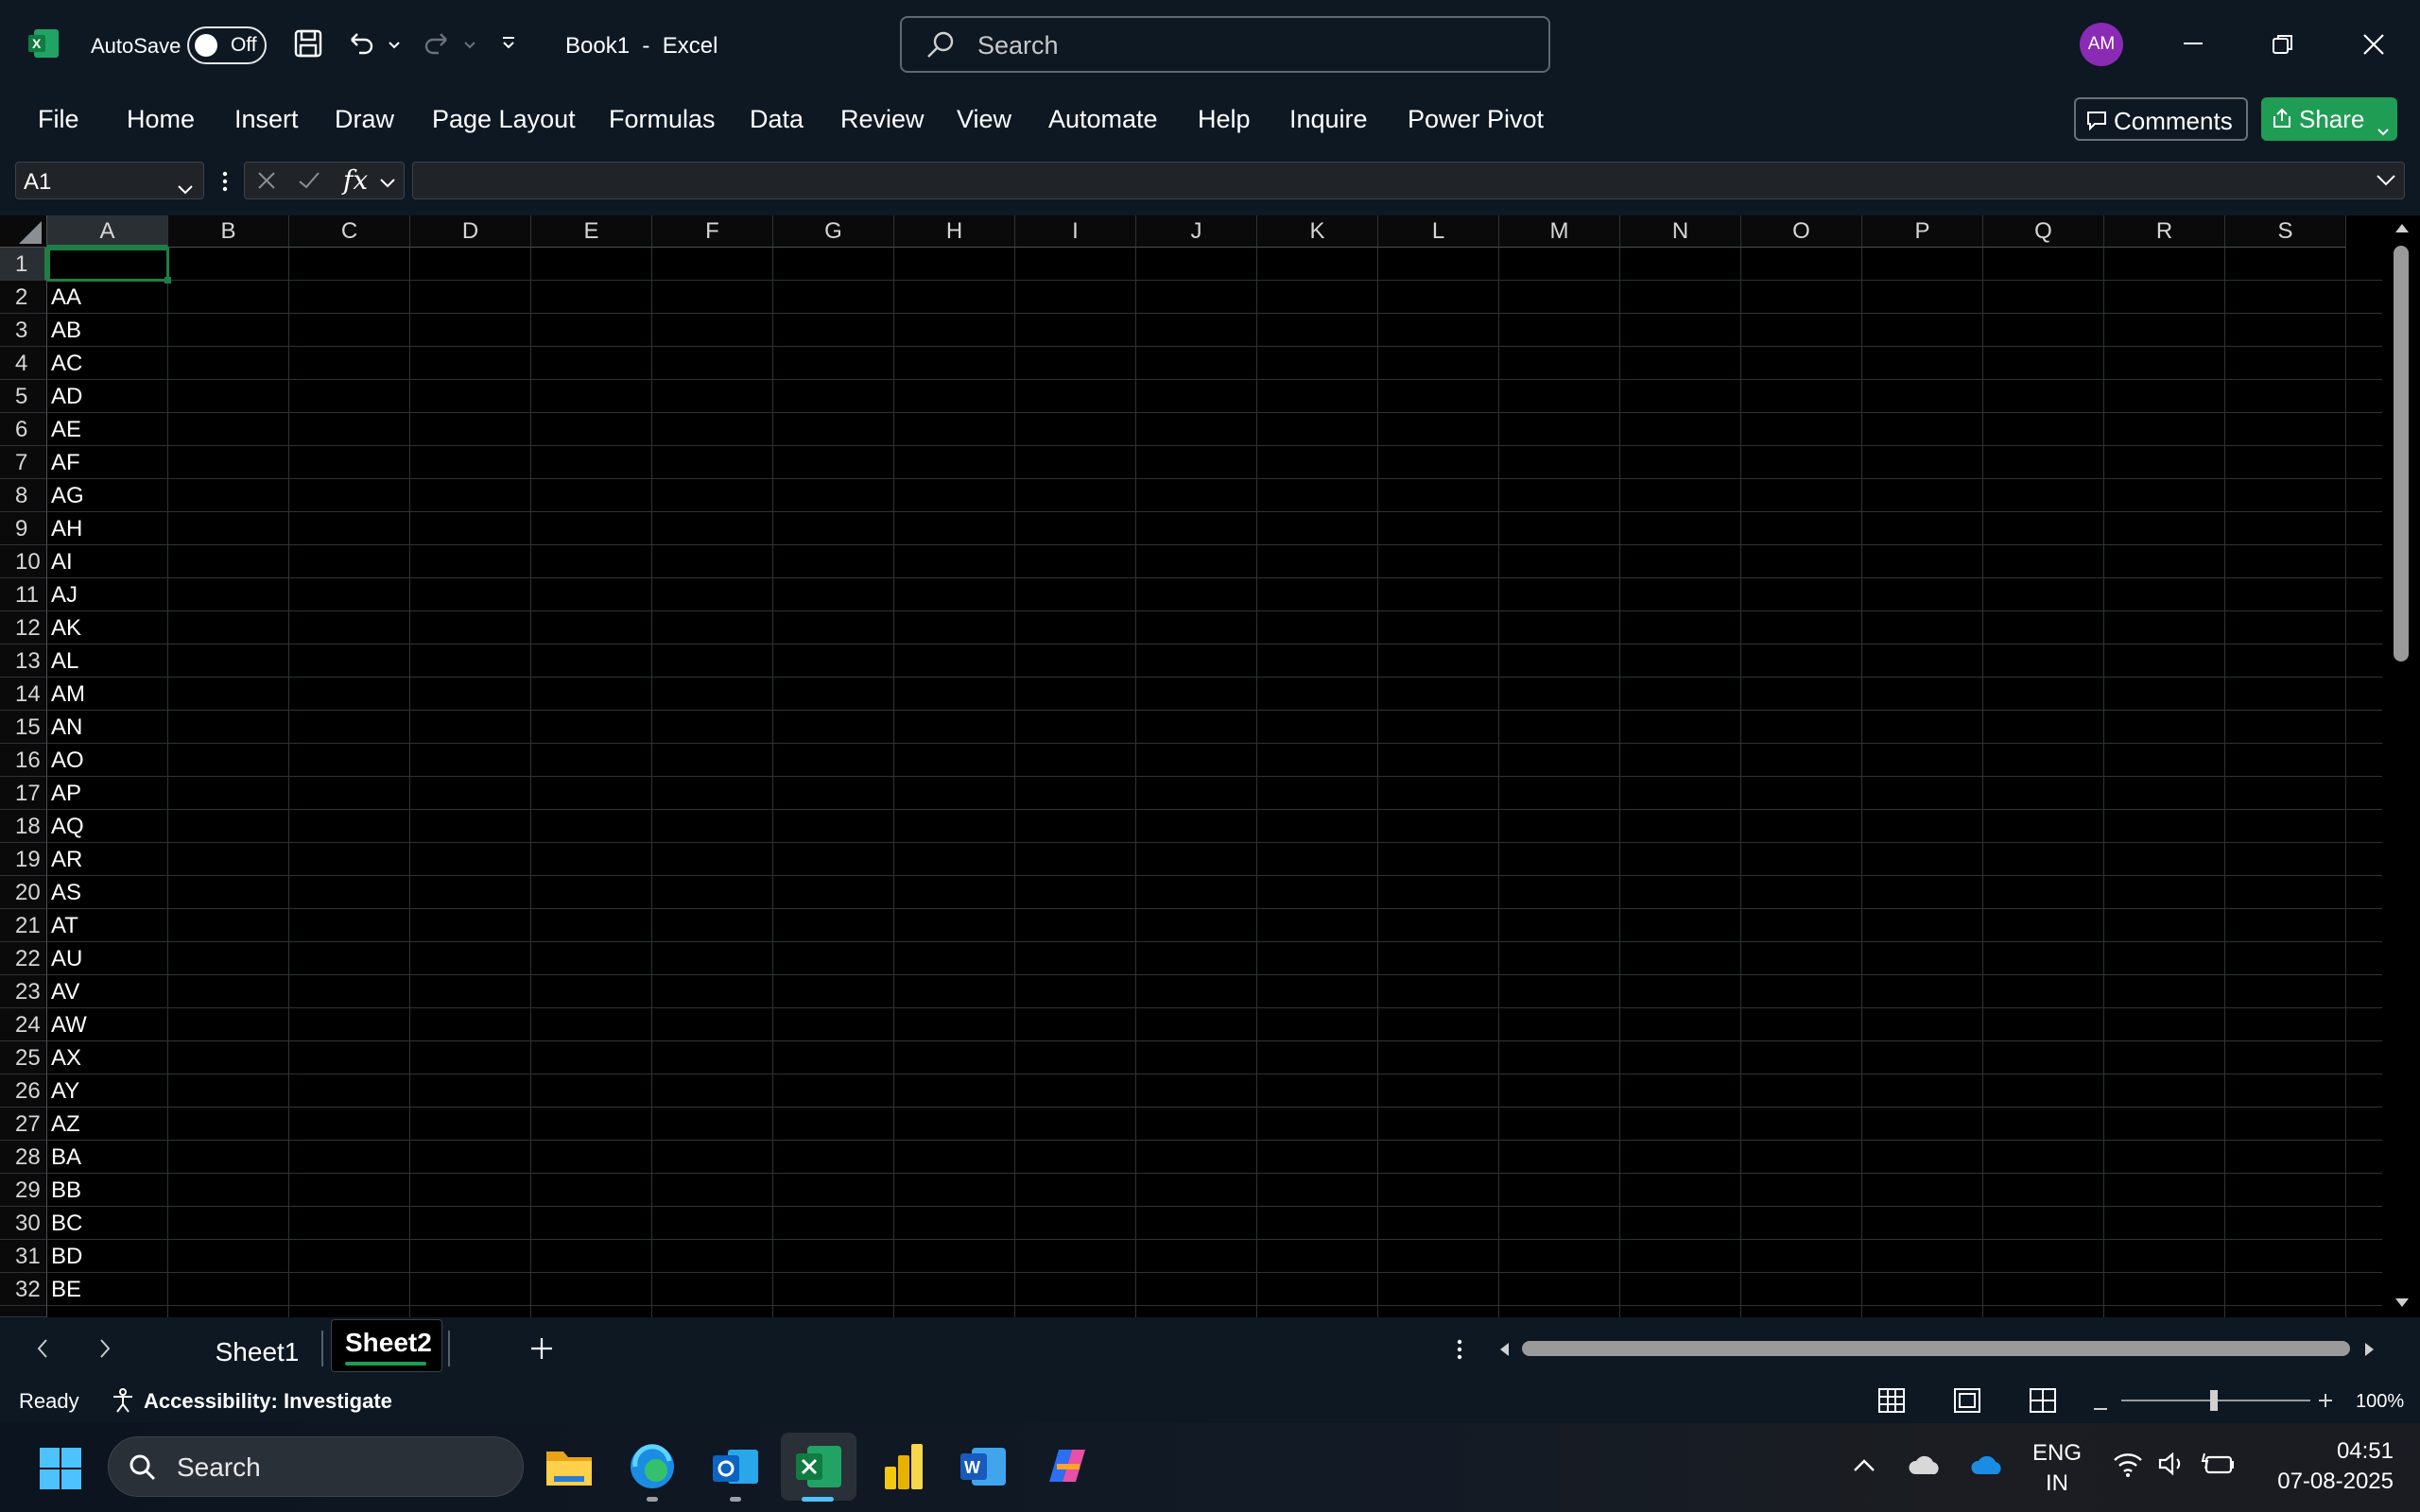 The width and height of the screenshot is (2420, 1512). I want to click on insert-function-icon: fx, so click(355, 180).